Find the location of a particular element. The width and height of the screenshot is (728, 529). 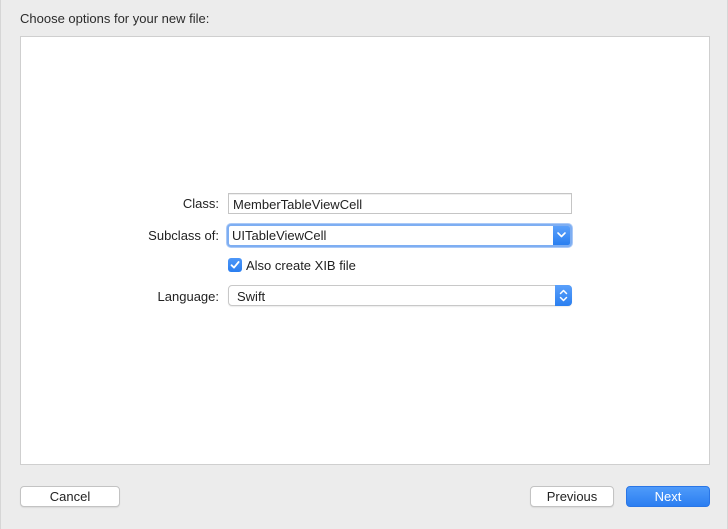

subclass-label: Subclass of: is located at coordinates (183, 235).